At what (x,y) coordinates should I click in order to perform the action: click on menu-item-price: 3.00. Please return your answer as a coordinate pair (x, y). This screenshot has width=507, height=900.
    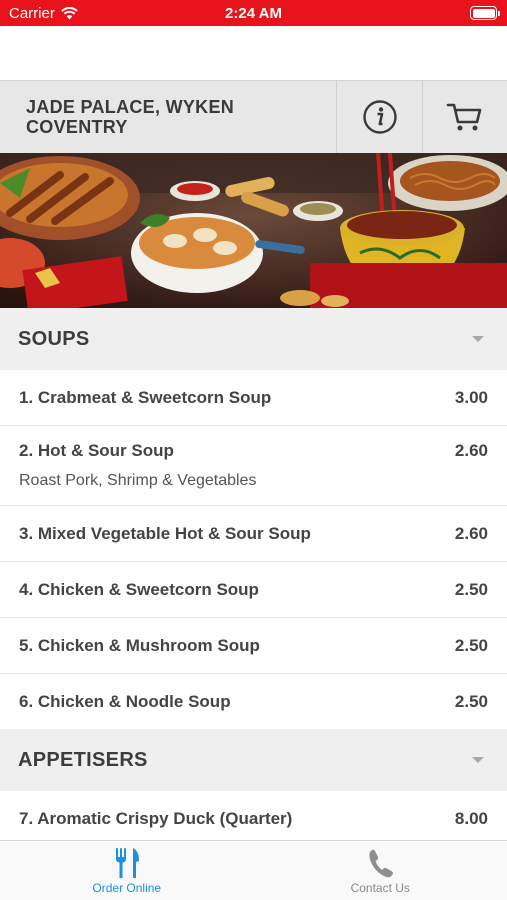
    Looking at the image, I should click on (471, 397).